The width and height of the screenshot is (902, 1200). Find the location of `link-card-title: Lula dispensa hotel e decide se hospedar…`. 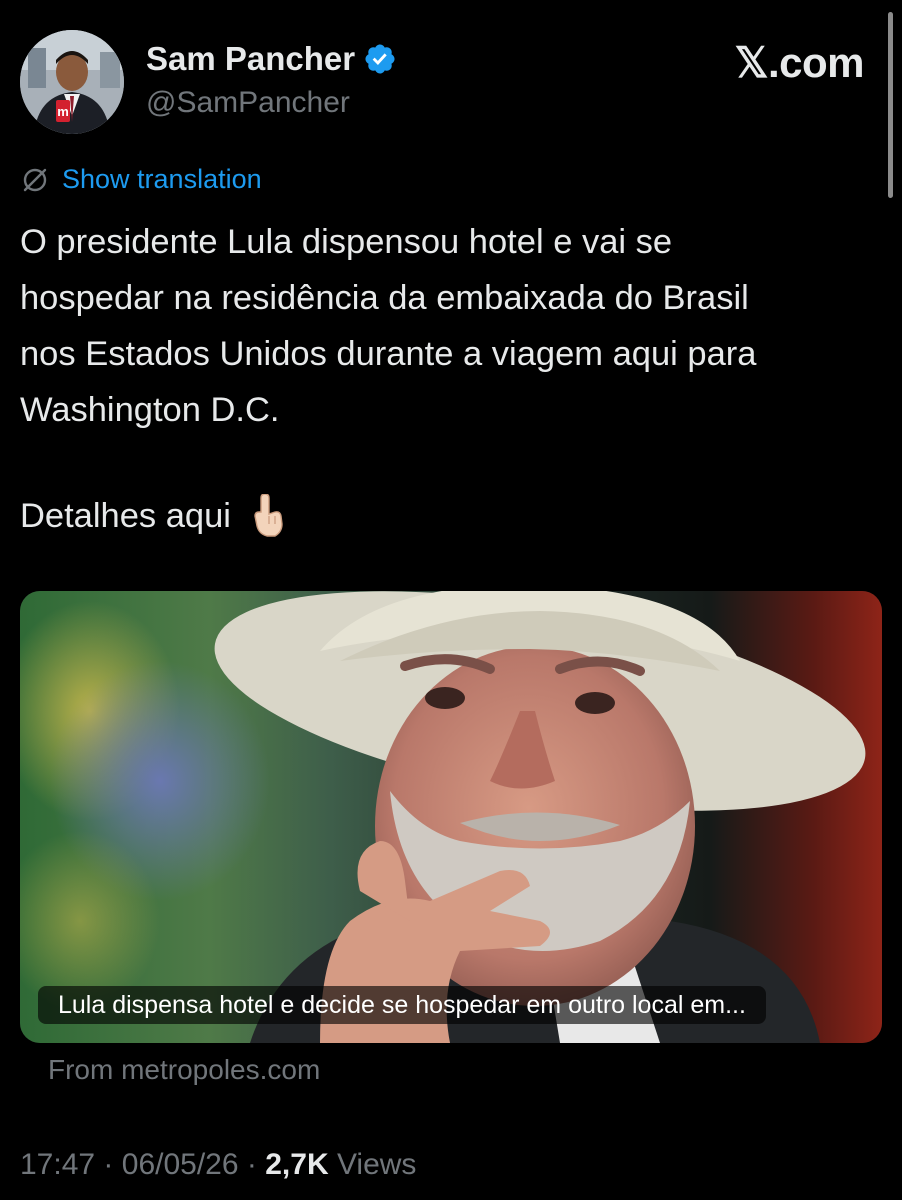

link-card-title: Lula dispensa hotel e decide se hospedar… is located at coordinates (402, 1005).